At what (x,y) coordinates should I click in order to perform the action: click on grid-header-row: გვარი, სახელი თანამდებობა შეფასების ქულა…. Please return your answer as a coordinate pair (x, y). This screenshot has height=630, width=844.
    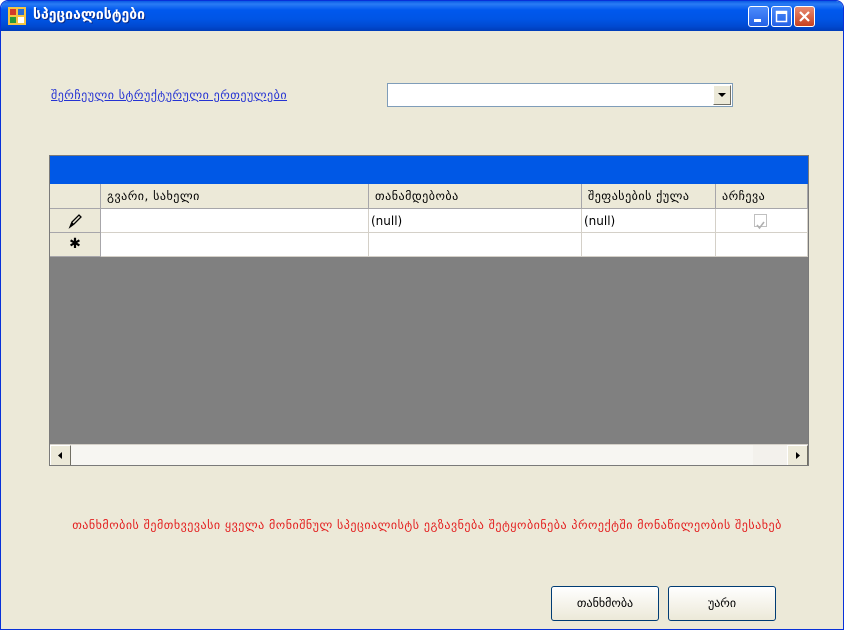
    Looking at the image, I should click on (429, 196).